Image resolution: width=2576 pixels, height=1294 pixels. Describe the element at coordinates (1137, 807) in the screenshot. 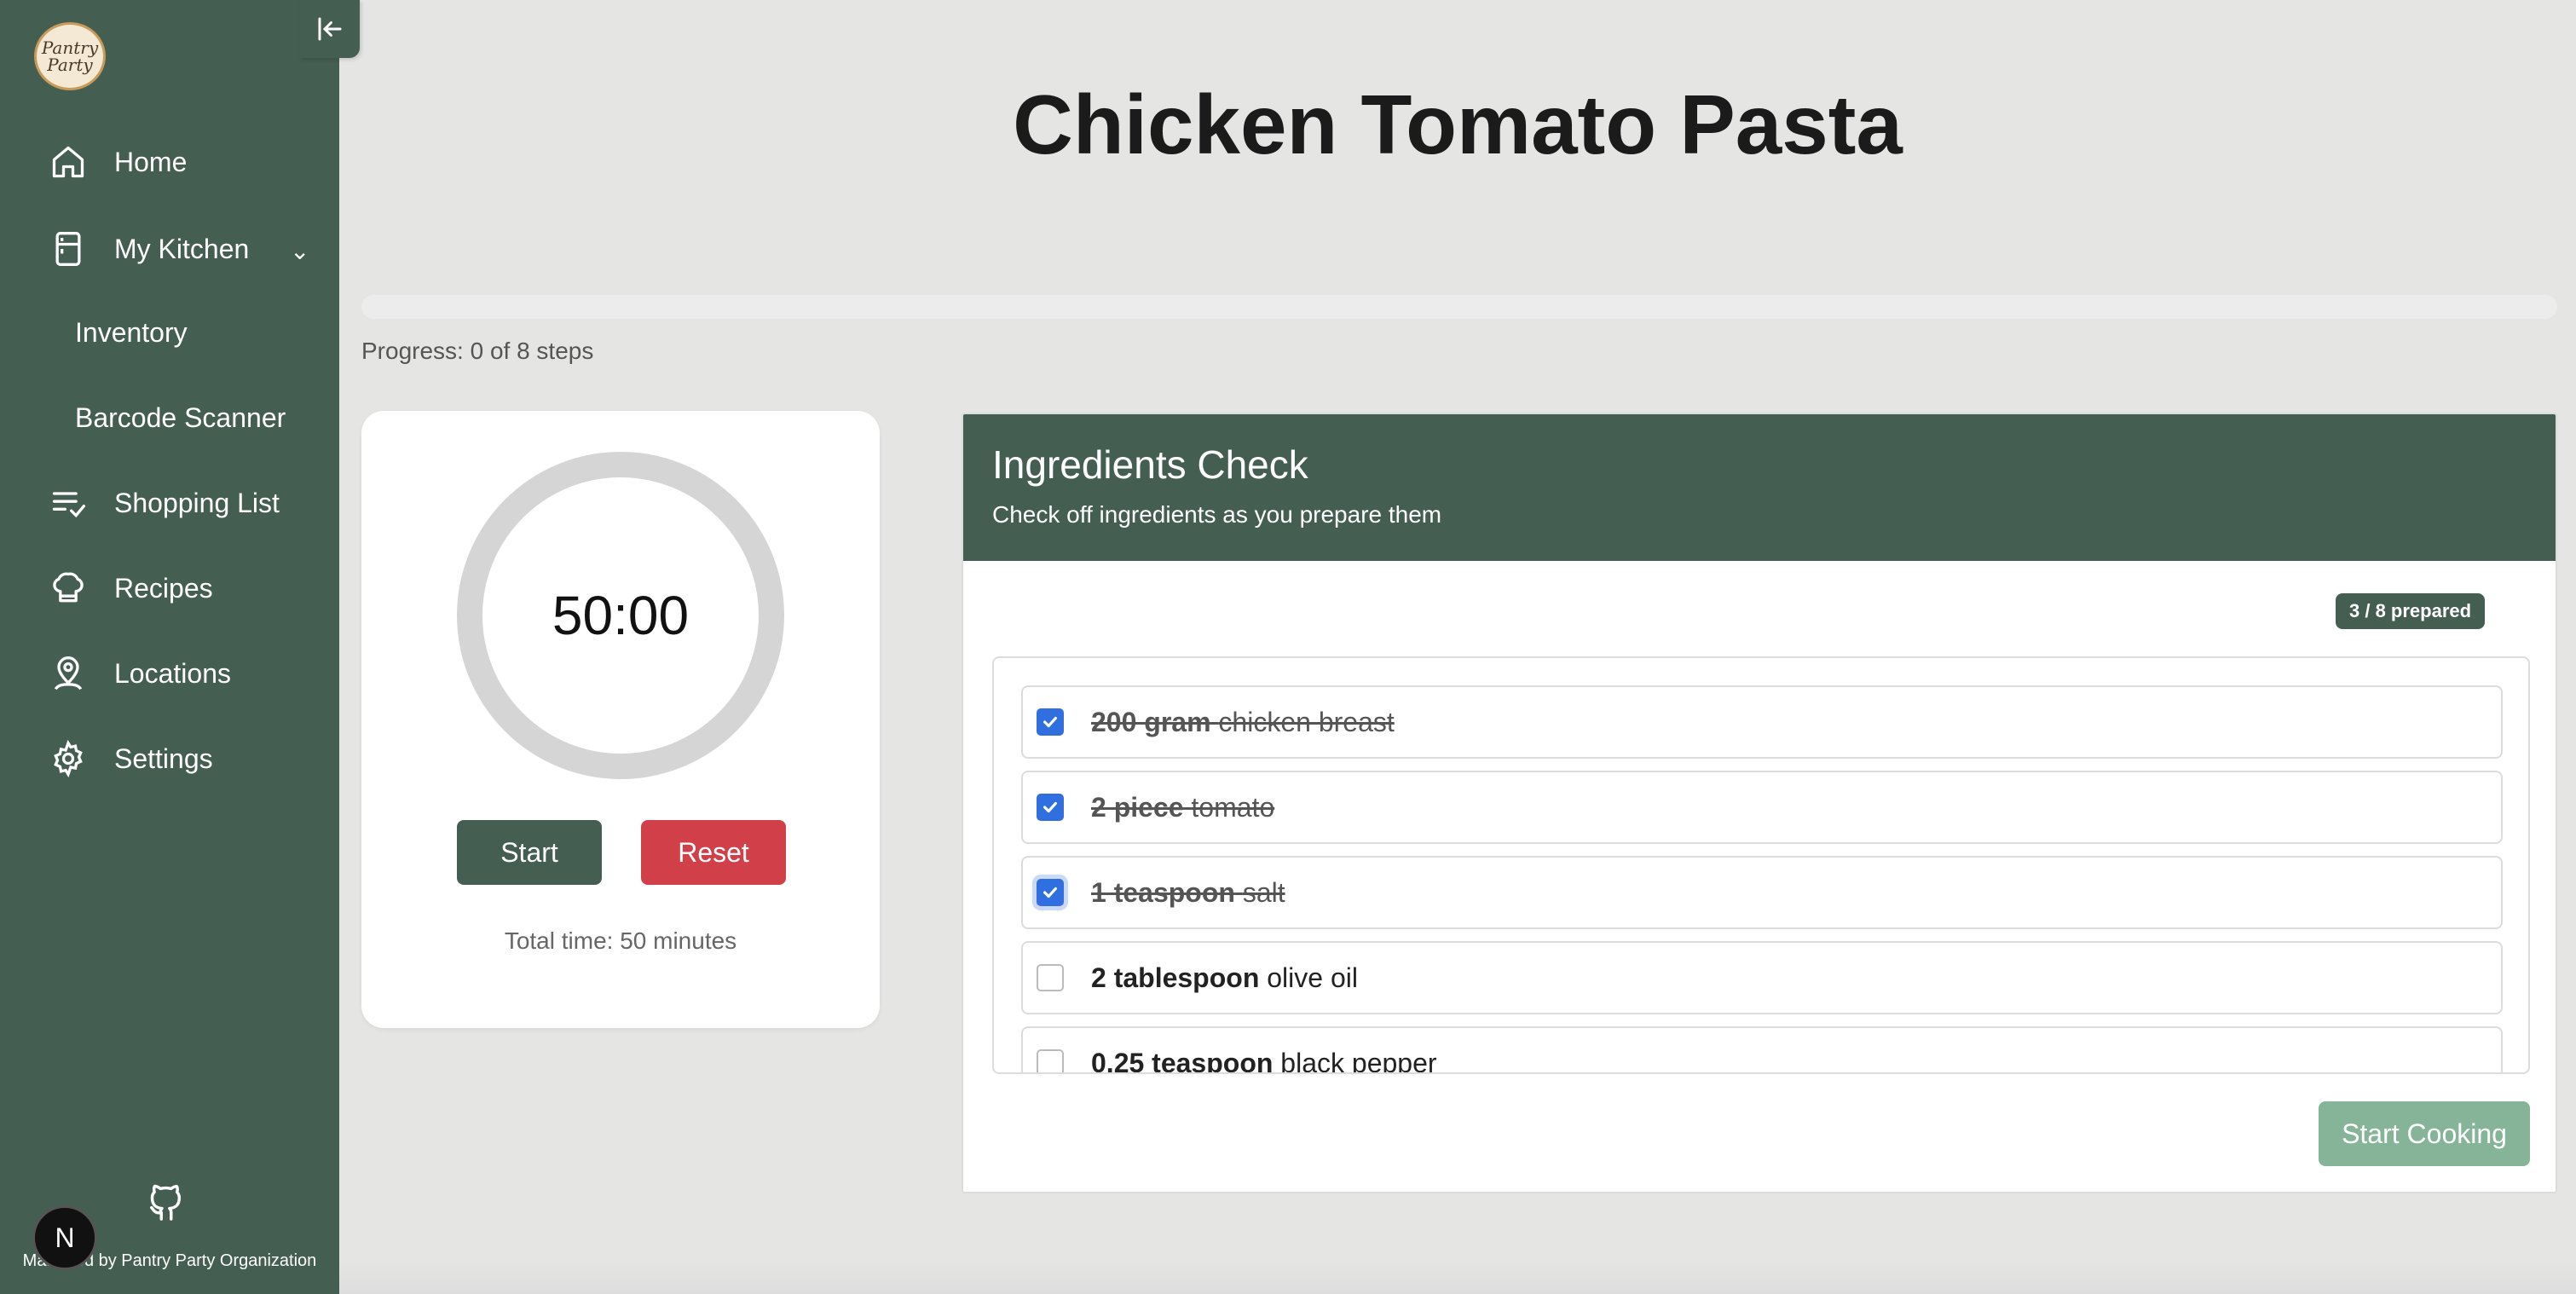

I see `ingredient-qty: 2 piece` at that location.